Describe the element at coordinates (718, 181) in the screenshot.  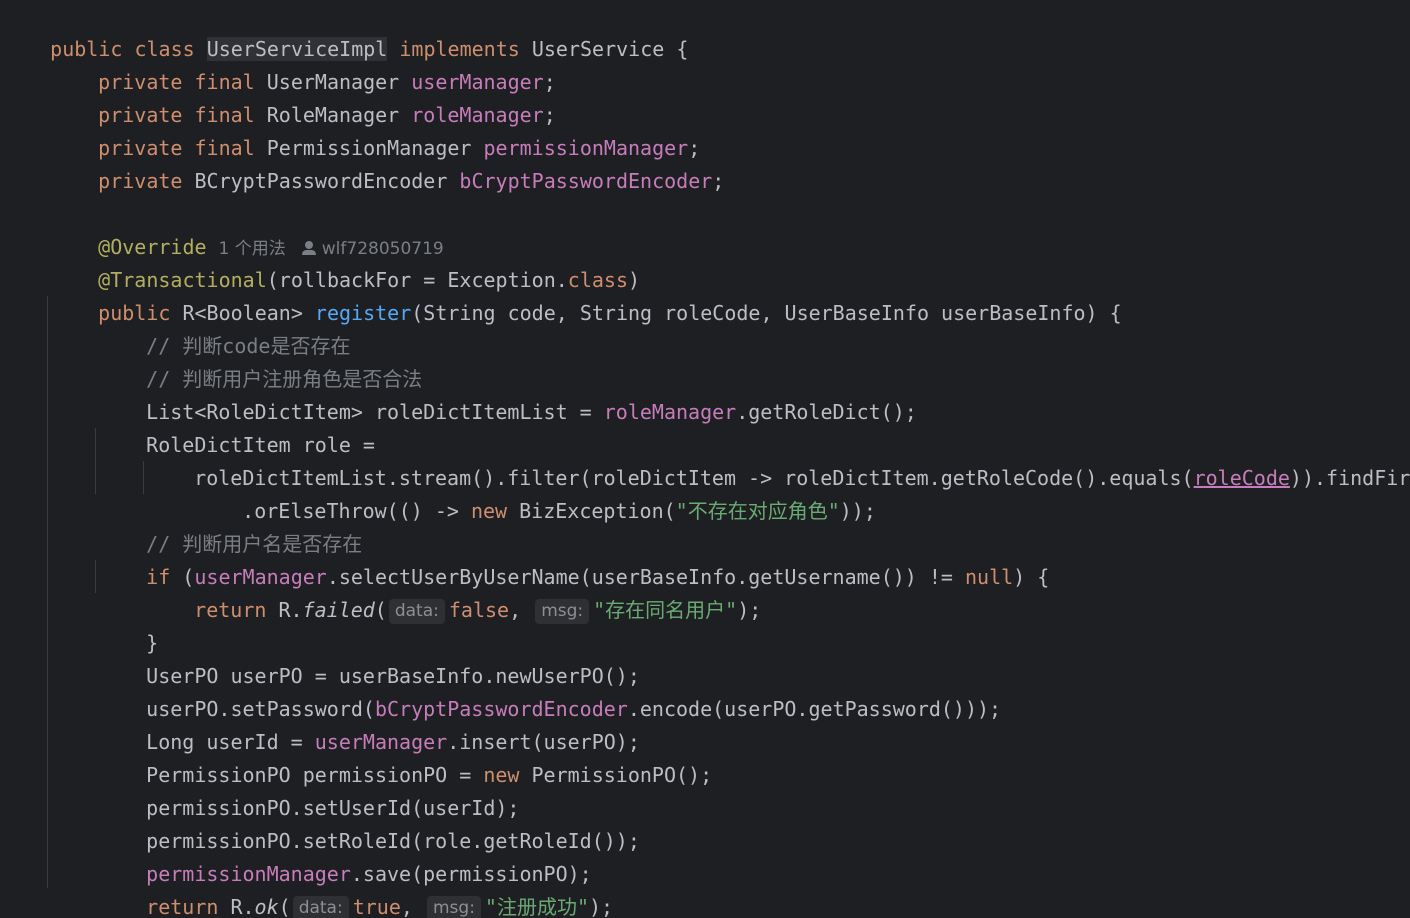
I see `code-text: ;` at that location.